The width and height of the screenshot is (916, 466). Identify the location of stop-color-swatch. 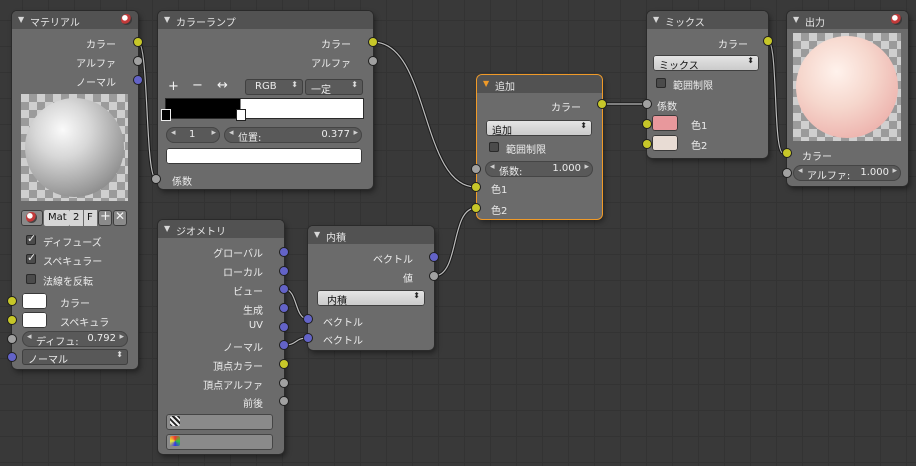
(264, 156).